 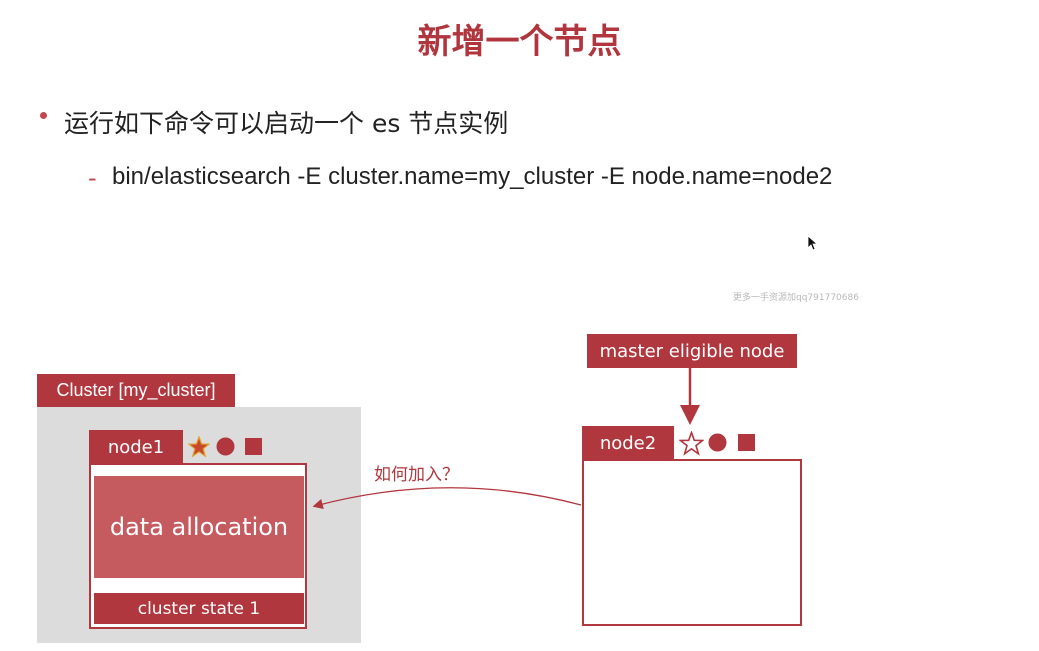 What do you see at coordinates (136, 390) in the screenshot?
I see `cluster-label: Cluster [my_cluster]` at bounding box center [136, 390].